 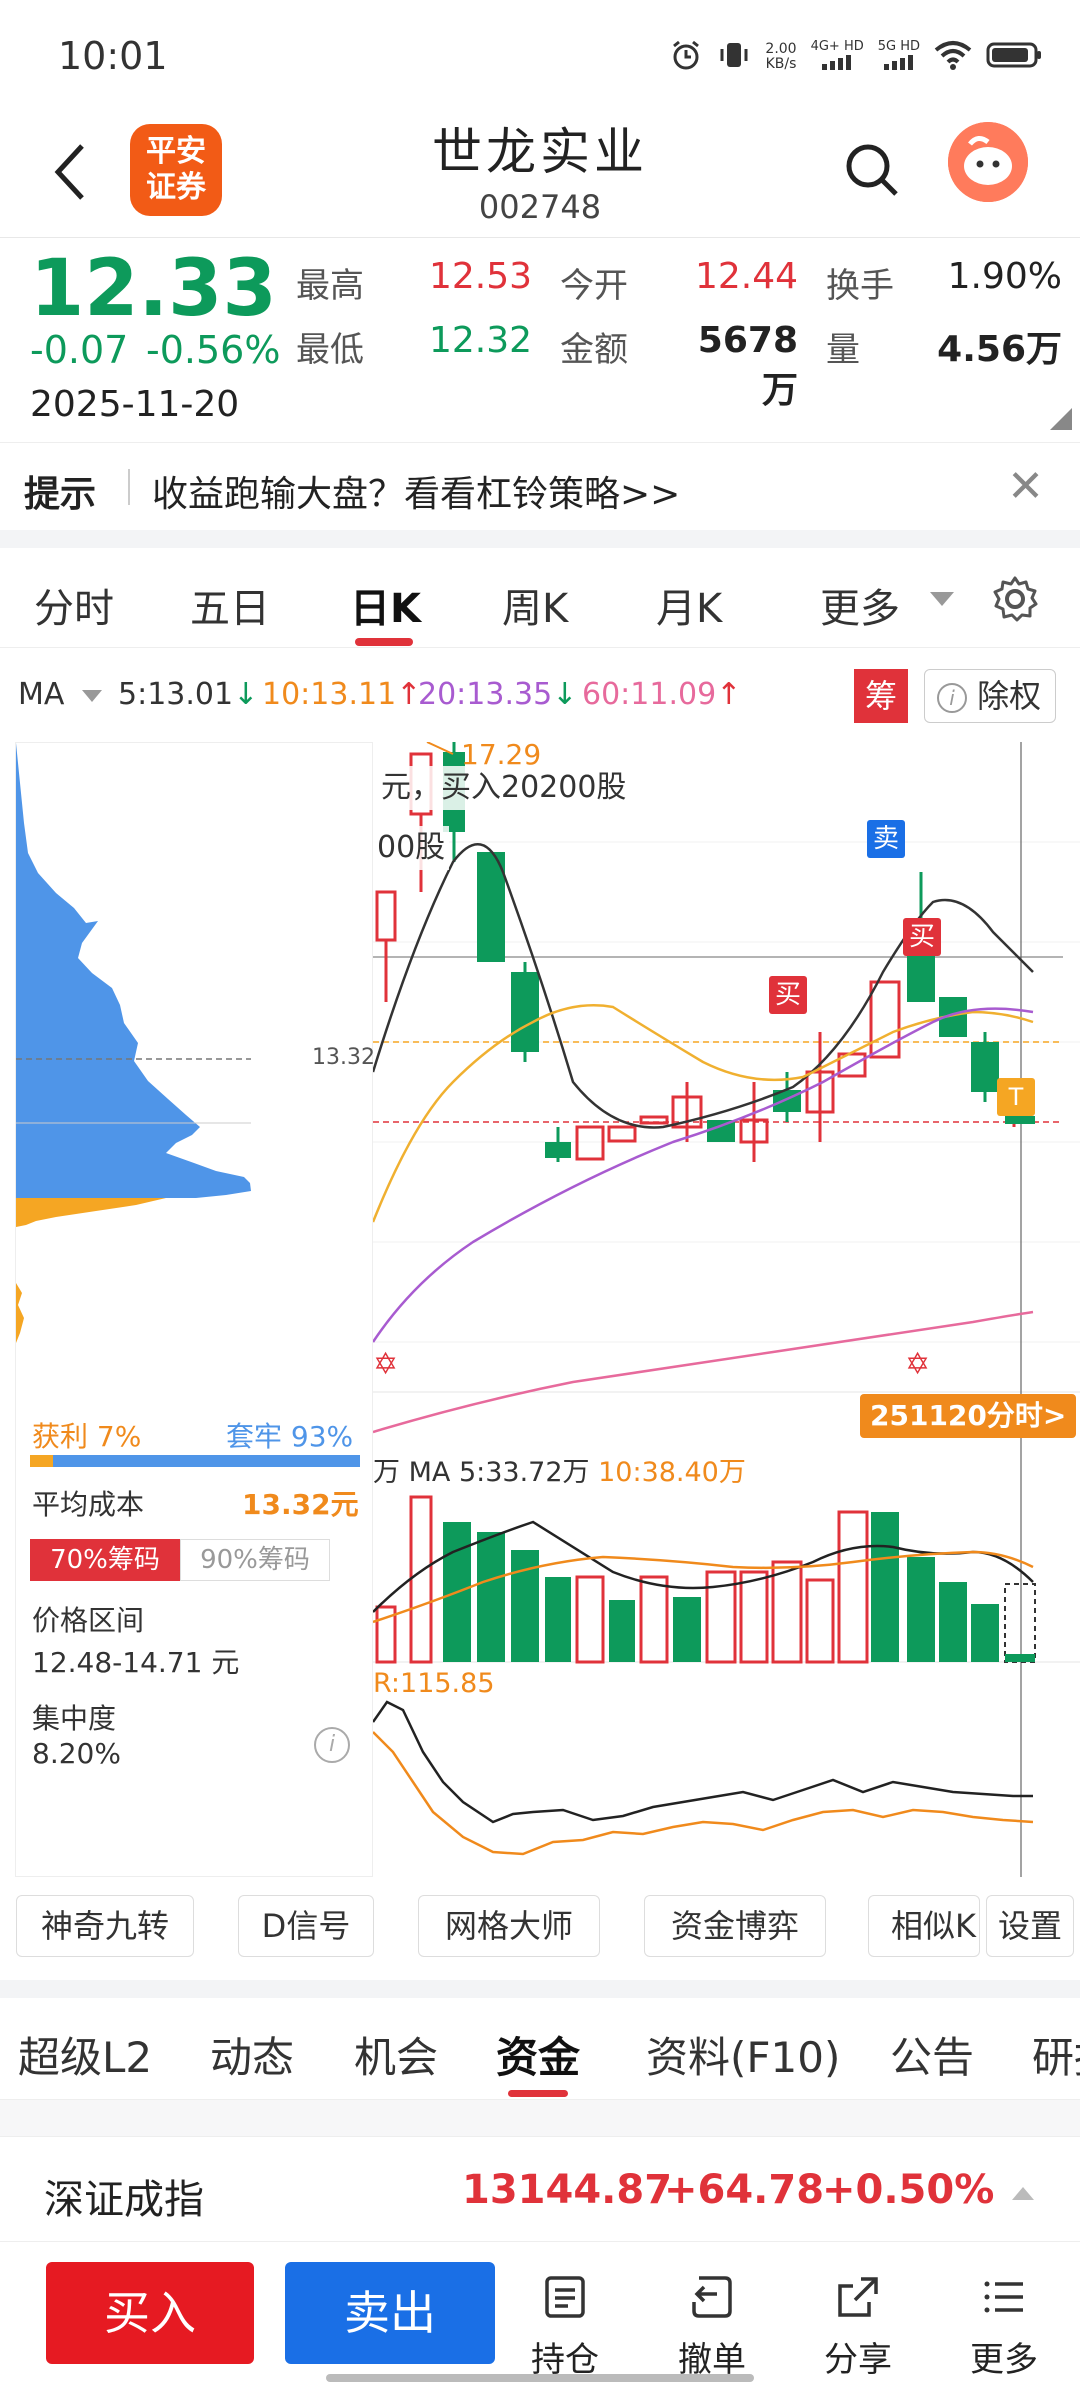 I want to click on tab-monthly-k: 月K, so click(x=689, y=605).